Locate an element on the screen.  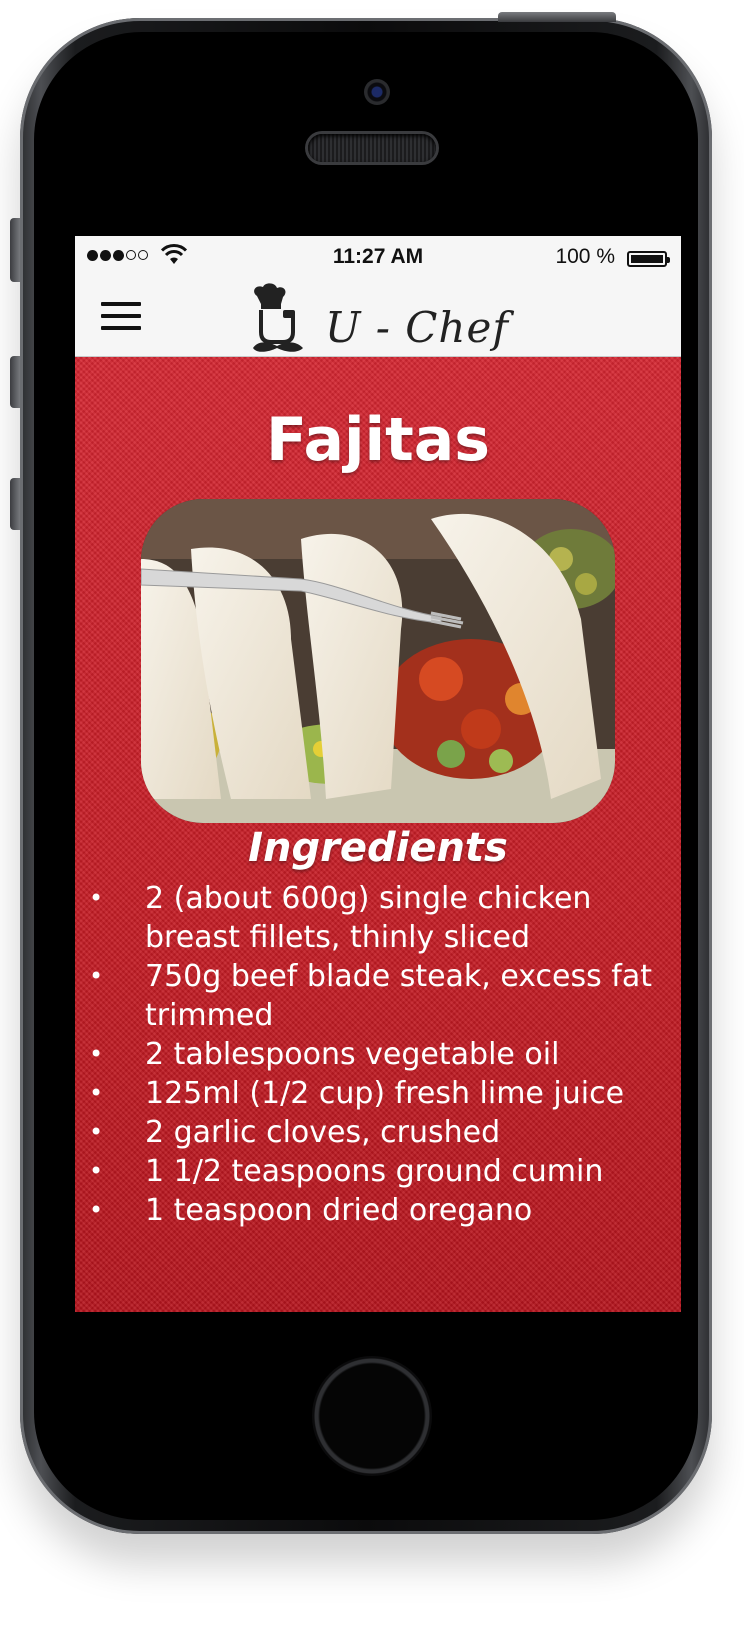
earpiece-speaker is located at coordinates (372, 148).